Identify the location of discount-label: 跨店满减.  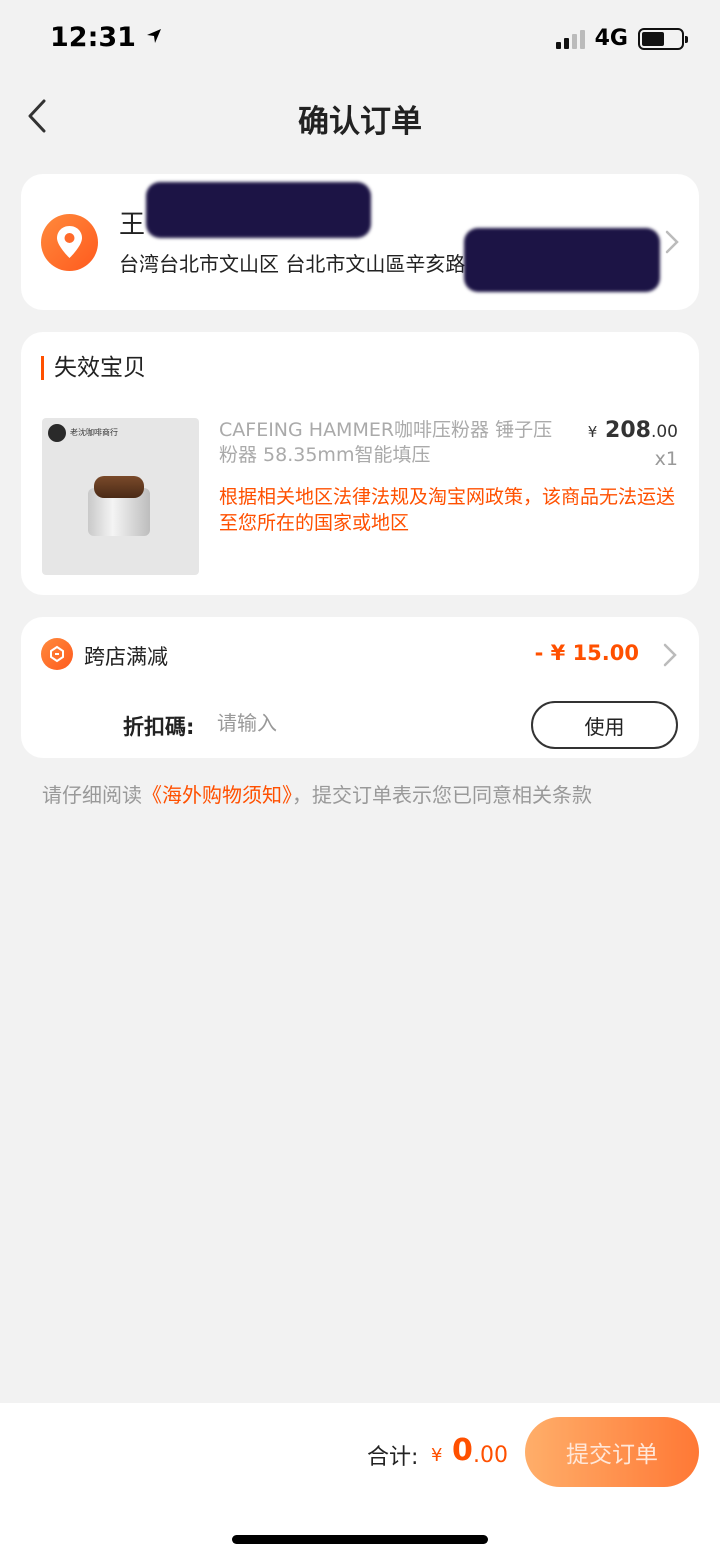
(126, 657).